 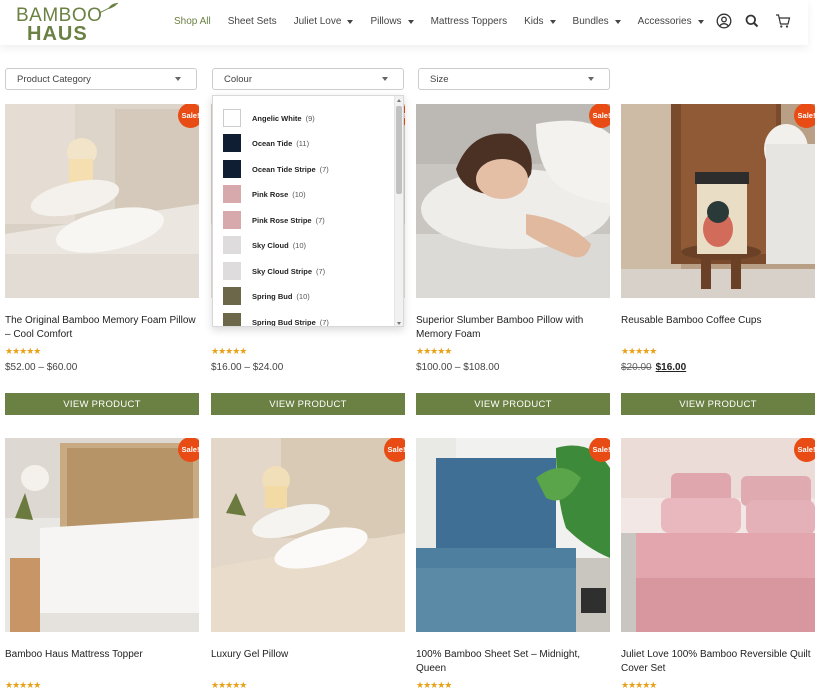 What do you see at coordinates (317, 21) in the screenshot?
I see `nav-label: Juliet Love` at bounding box center [317, 21].